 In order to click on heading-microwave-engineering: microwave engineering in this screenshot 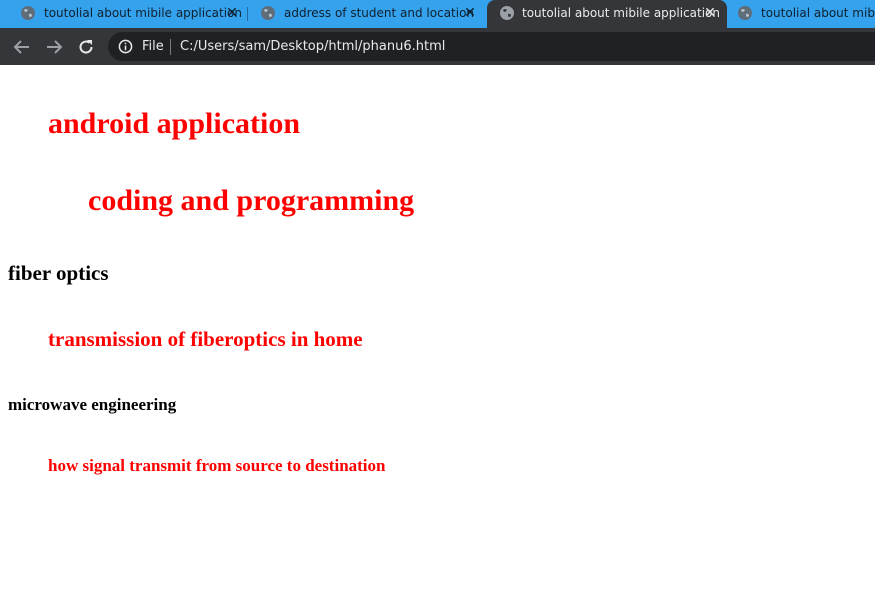, I will do `click(92, 404)`.